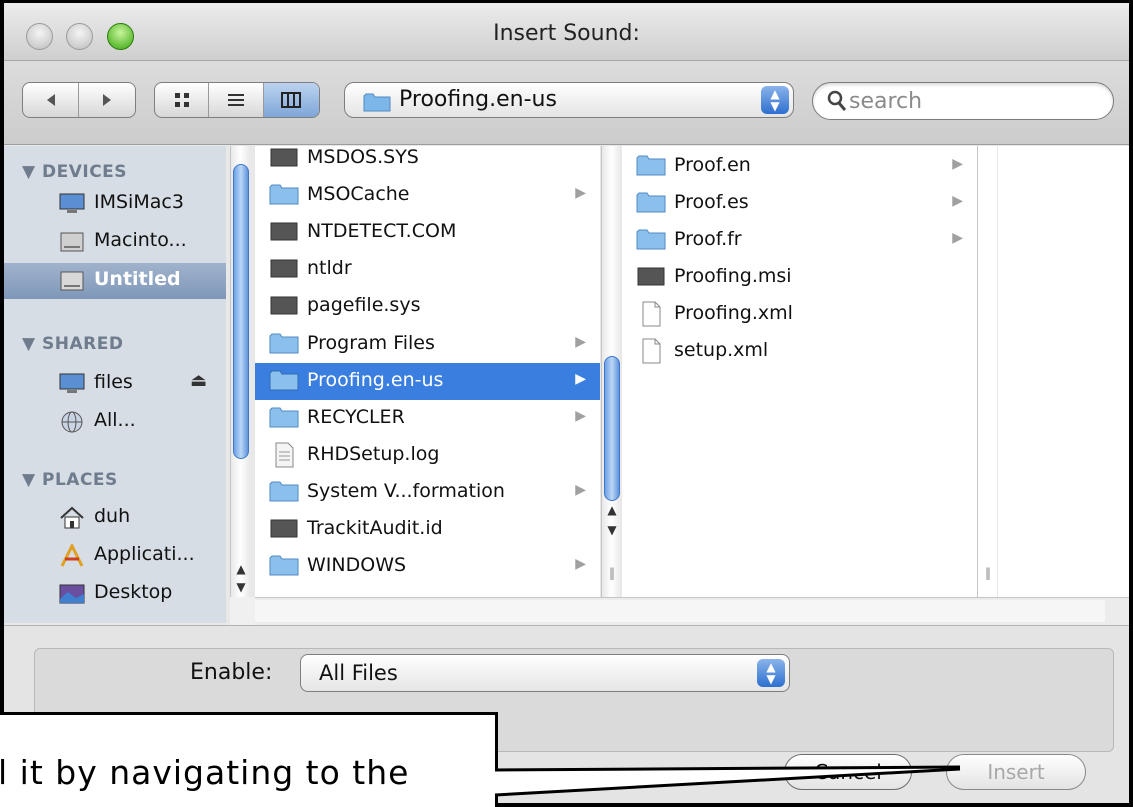 Image resolution: width=1133 pixels, height=807 pixels. What do you see at coordinates (382, 231) in the screenshot?
I see `file-name: NTDETECT.COM` at bounding box center [382, 231].